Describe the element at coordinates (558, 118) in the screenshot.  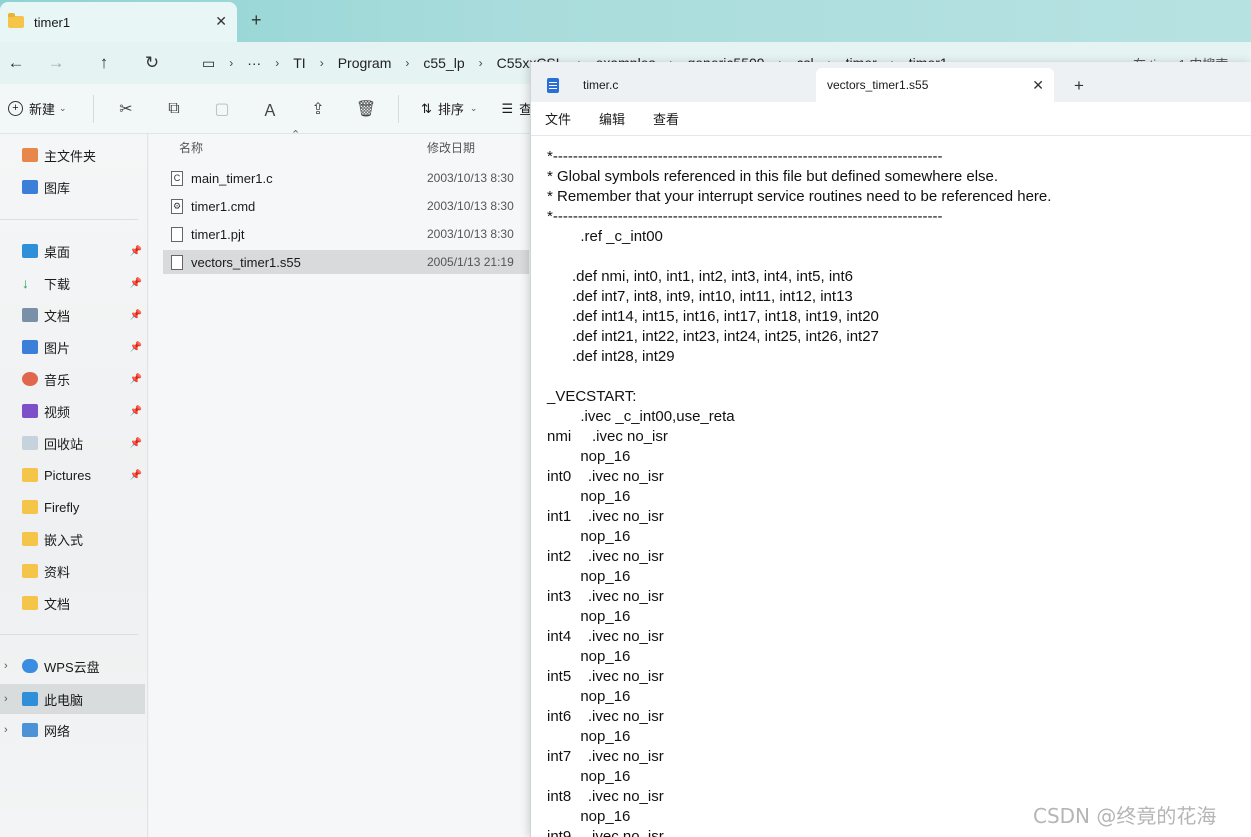
I see `menu-file: 文件` at that location.